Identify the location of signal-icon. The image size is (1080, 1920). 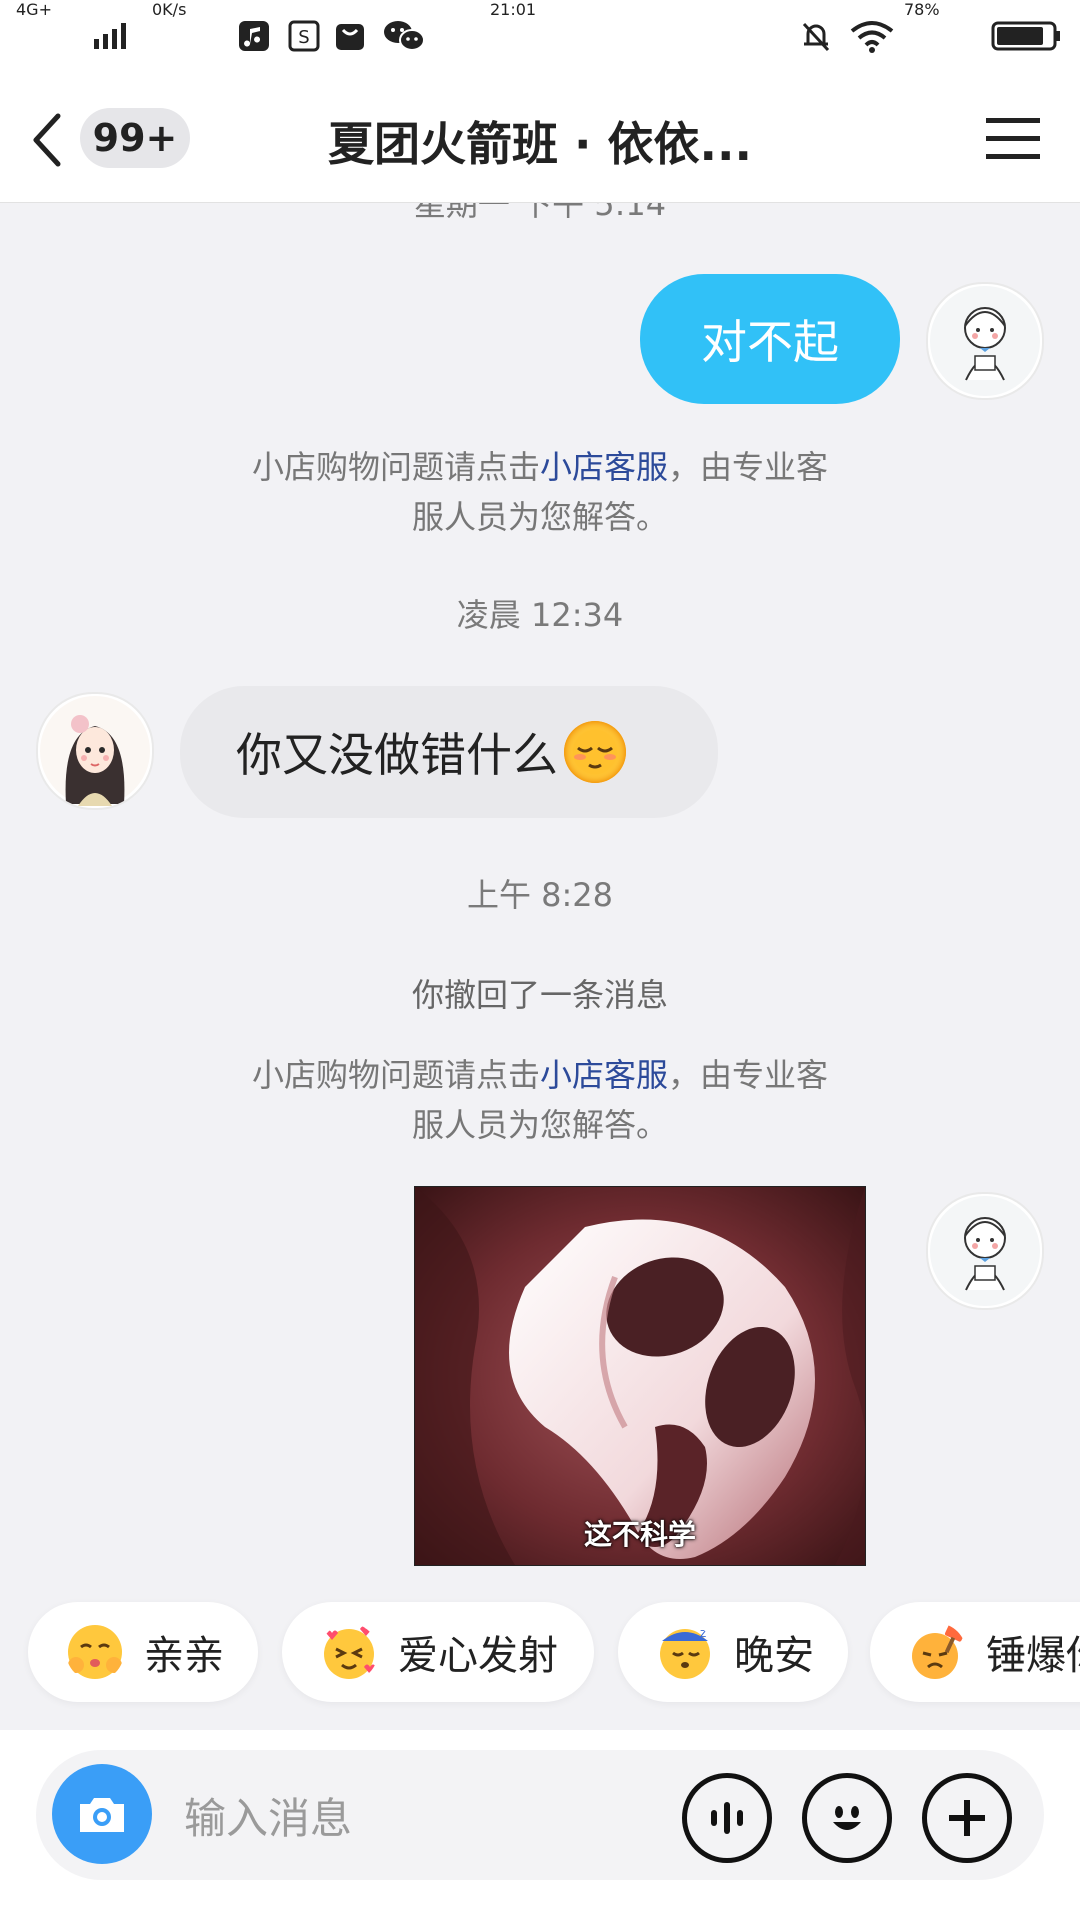
(112, 36).